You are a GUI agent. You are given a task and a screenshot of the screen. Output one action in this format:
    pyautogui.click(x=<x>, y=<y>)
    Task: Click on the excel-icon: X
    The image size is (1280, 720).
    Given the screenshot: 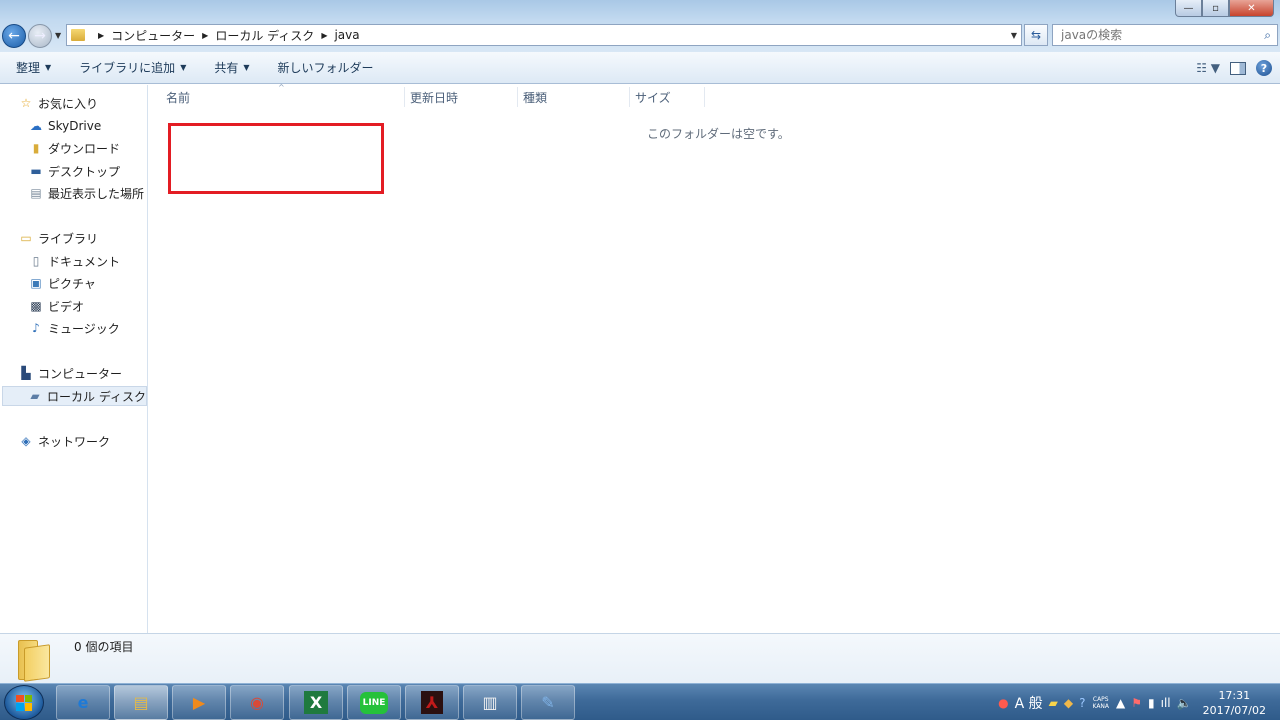 What is the action you would take?
    pyautogui.click(x=316, y=702)
    